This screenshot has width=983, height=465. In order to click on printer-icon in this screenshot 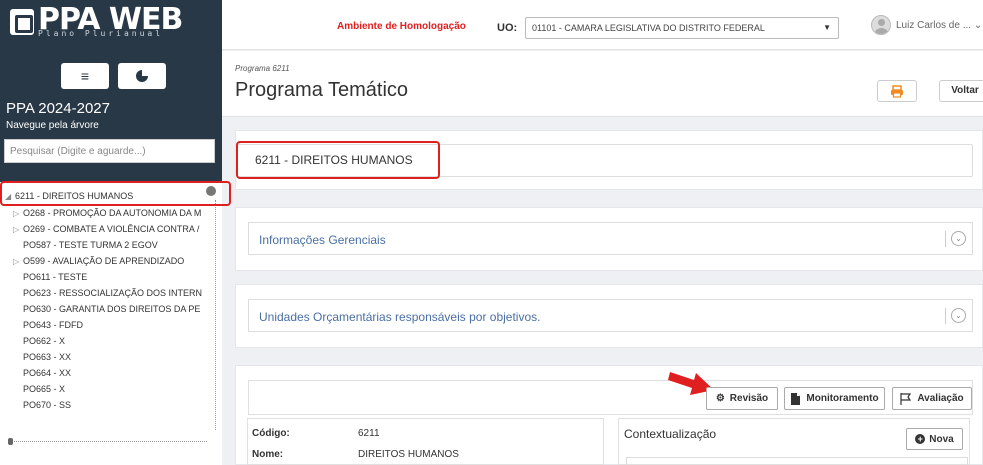, I will do `click(897, 91)`.